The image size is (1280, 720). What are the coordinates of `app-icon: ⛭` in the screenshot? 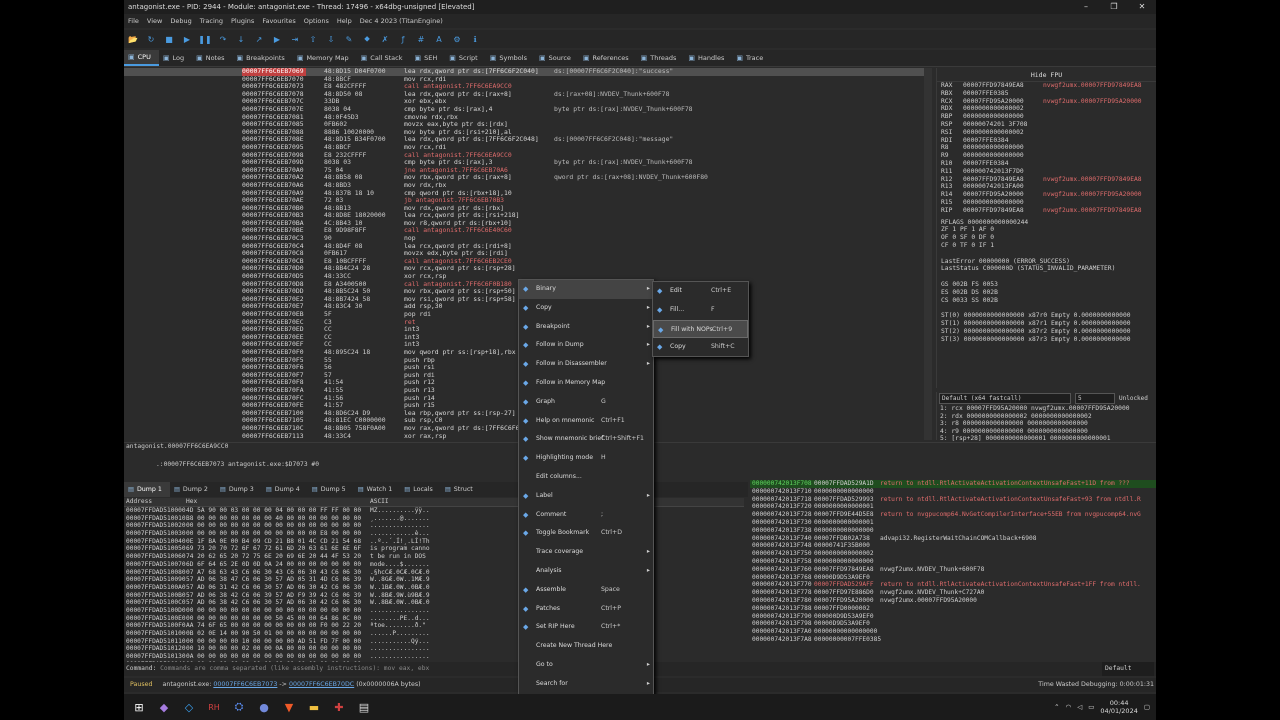 It's located at (239, 707).